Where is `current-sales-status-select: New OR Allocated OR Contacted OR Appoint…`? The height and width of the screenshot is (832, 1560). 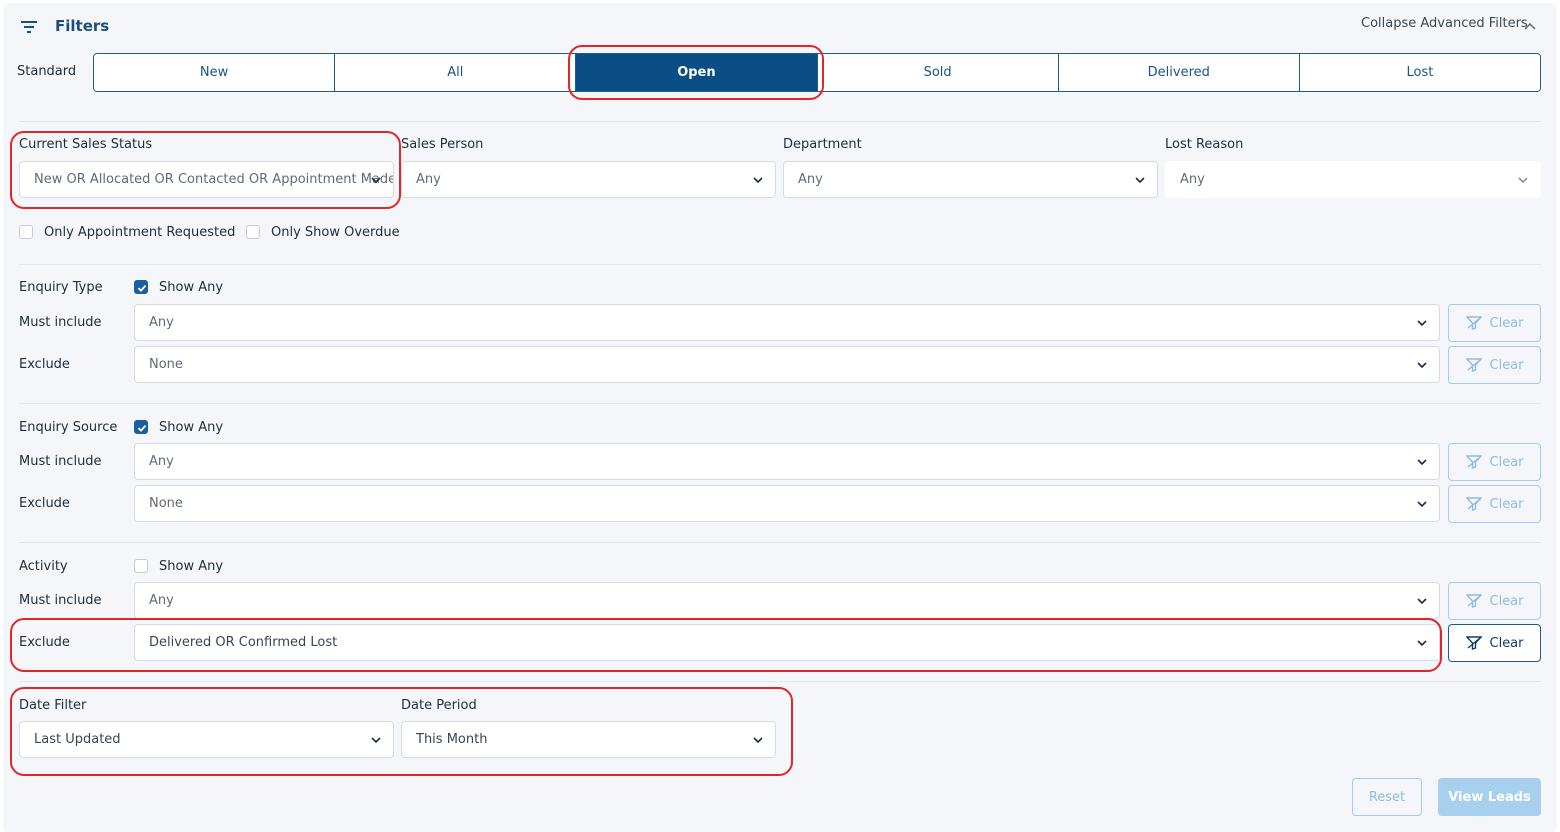 current-sales-status-select: New OR Allocated OR Contacted OR Appoint… is located at coordinates (206, 179).